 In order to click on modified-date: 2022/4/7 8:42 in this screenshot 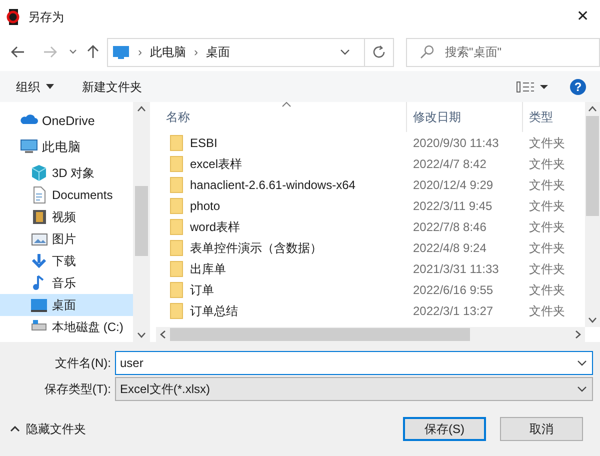, I will do `click(450, 164)`.